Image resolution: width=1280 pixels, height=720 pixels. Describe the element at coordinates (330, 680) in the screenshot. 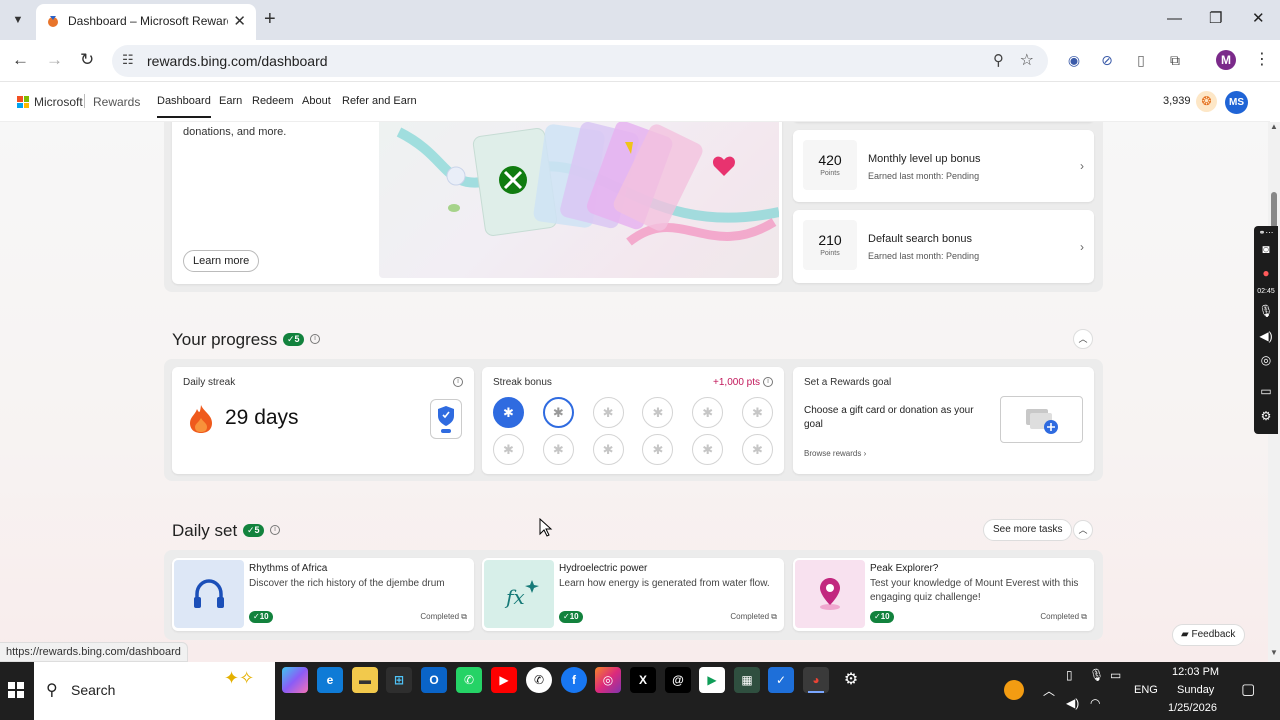

I see `edge-app-icon: e` at that location.